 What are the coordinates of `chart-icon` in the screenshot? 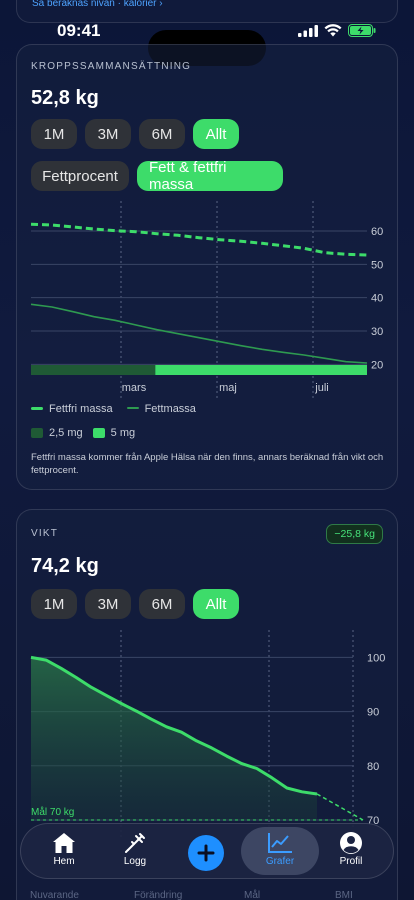 It's located at (280, 843).